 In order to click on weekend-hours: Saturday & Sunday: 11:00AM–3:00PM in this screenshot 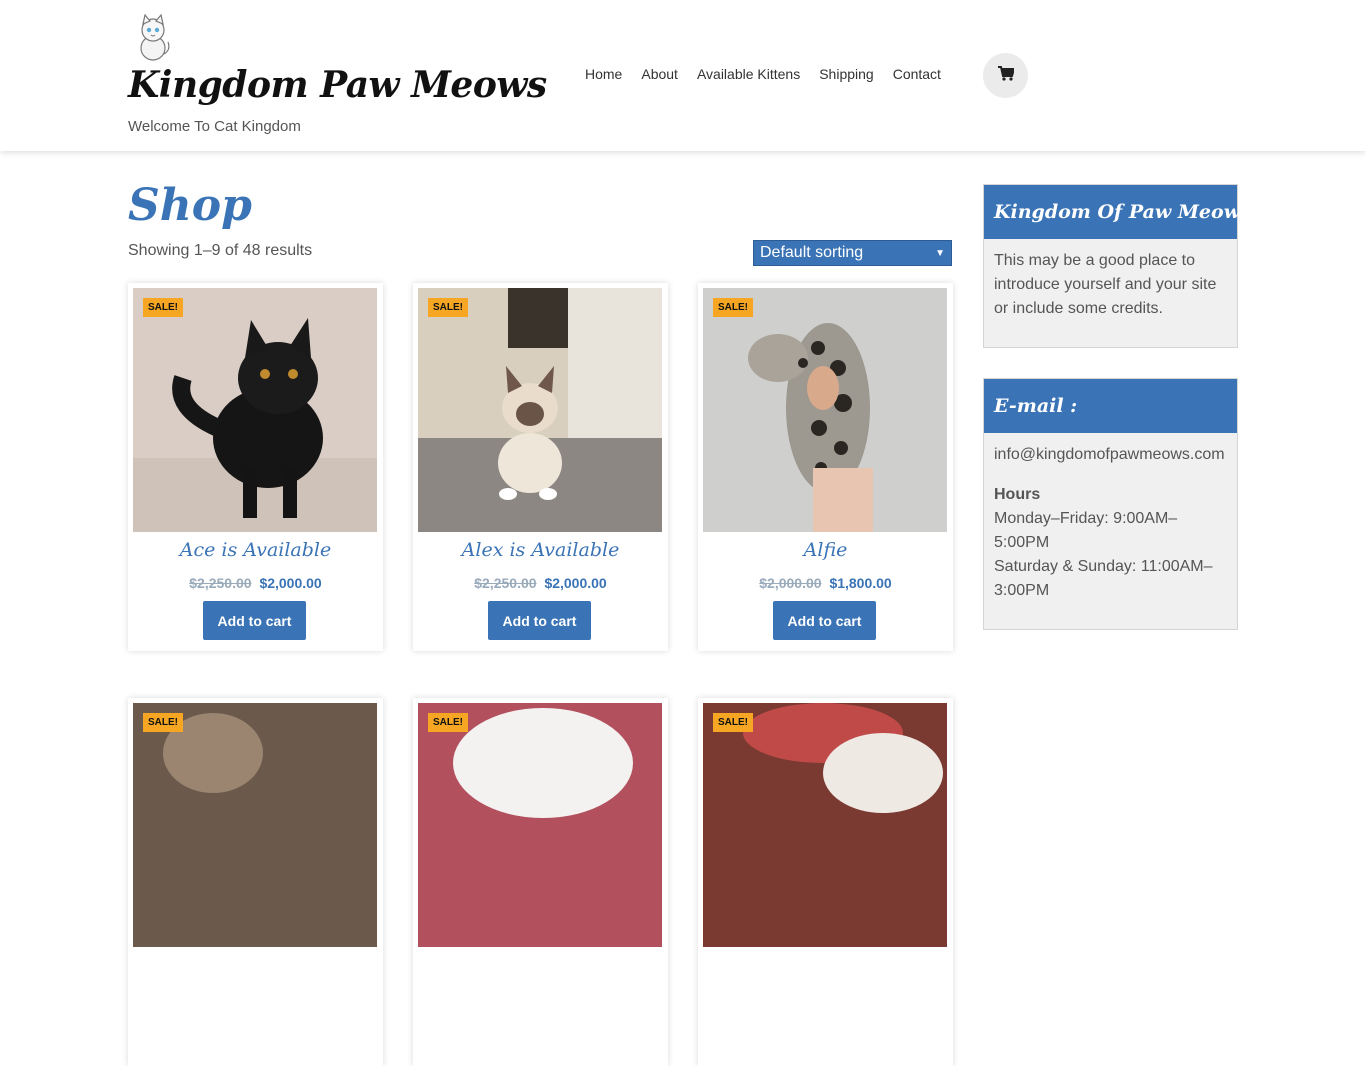, I will do `click(1103, 578)`.